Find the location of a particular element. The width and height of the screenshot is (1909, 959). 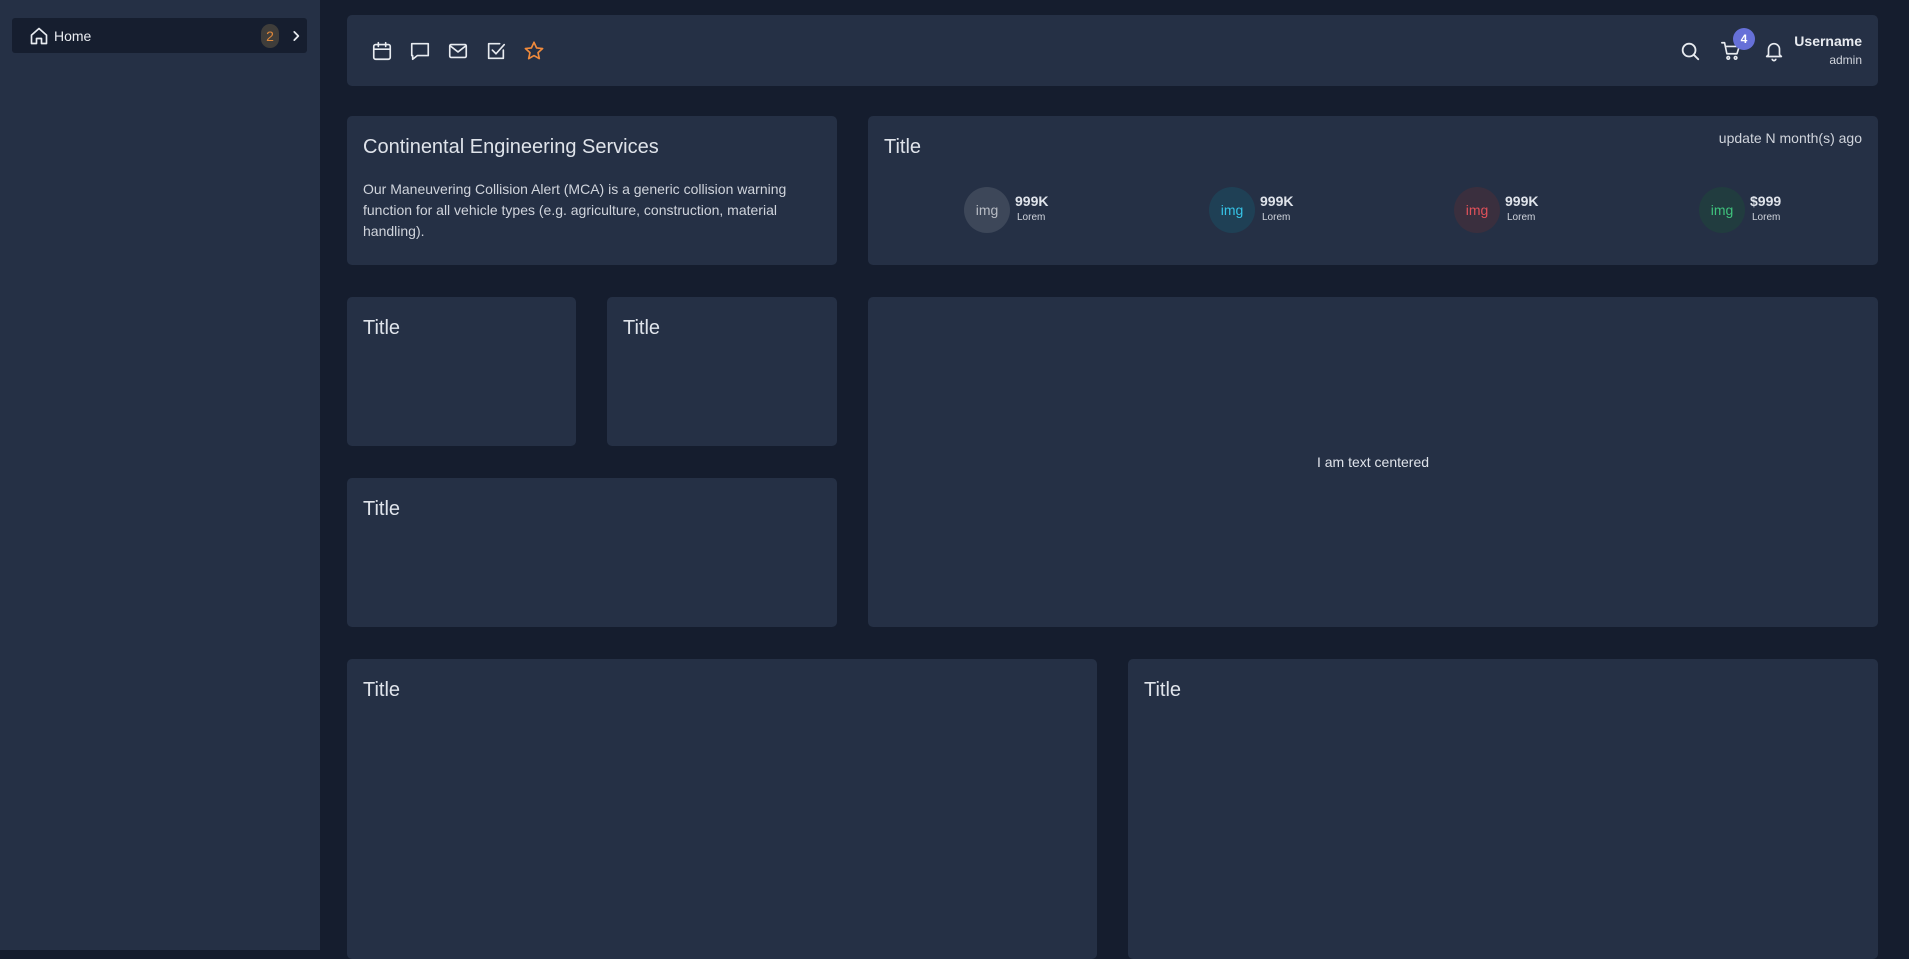

top-bar: 4 Username admin is located at coordinates (1112, 50).